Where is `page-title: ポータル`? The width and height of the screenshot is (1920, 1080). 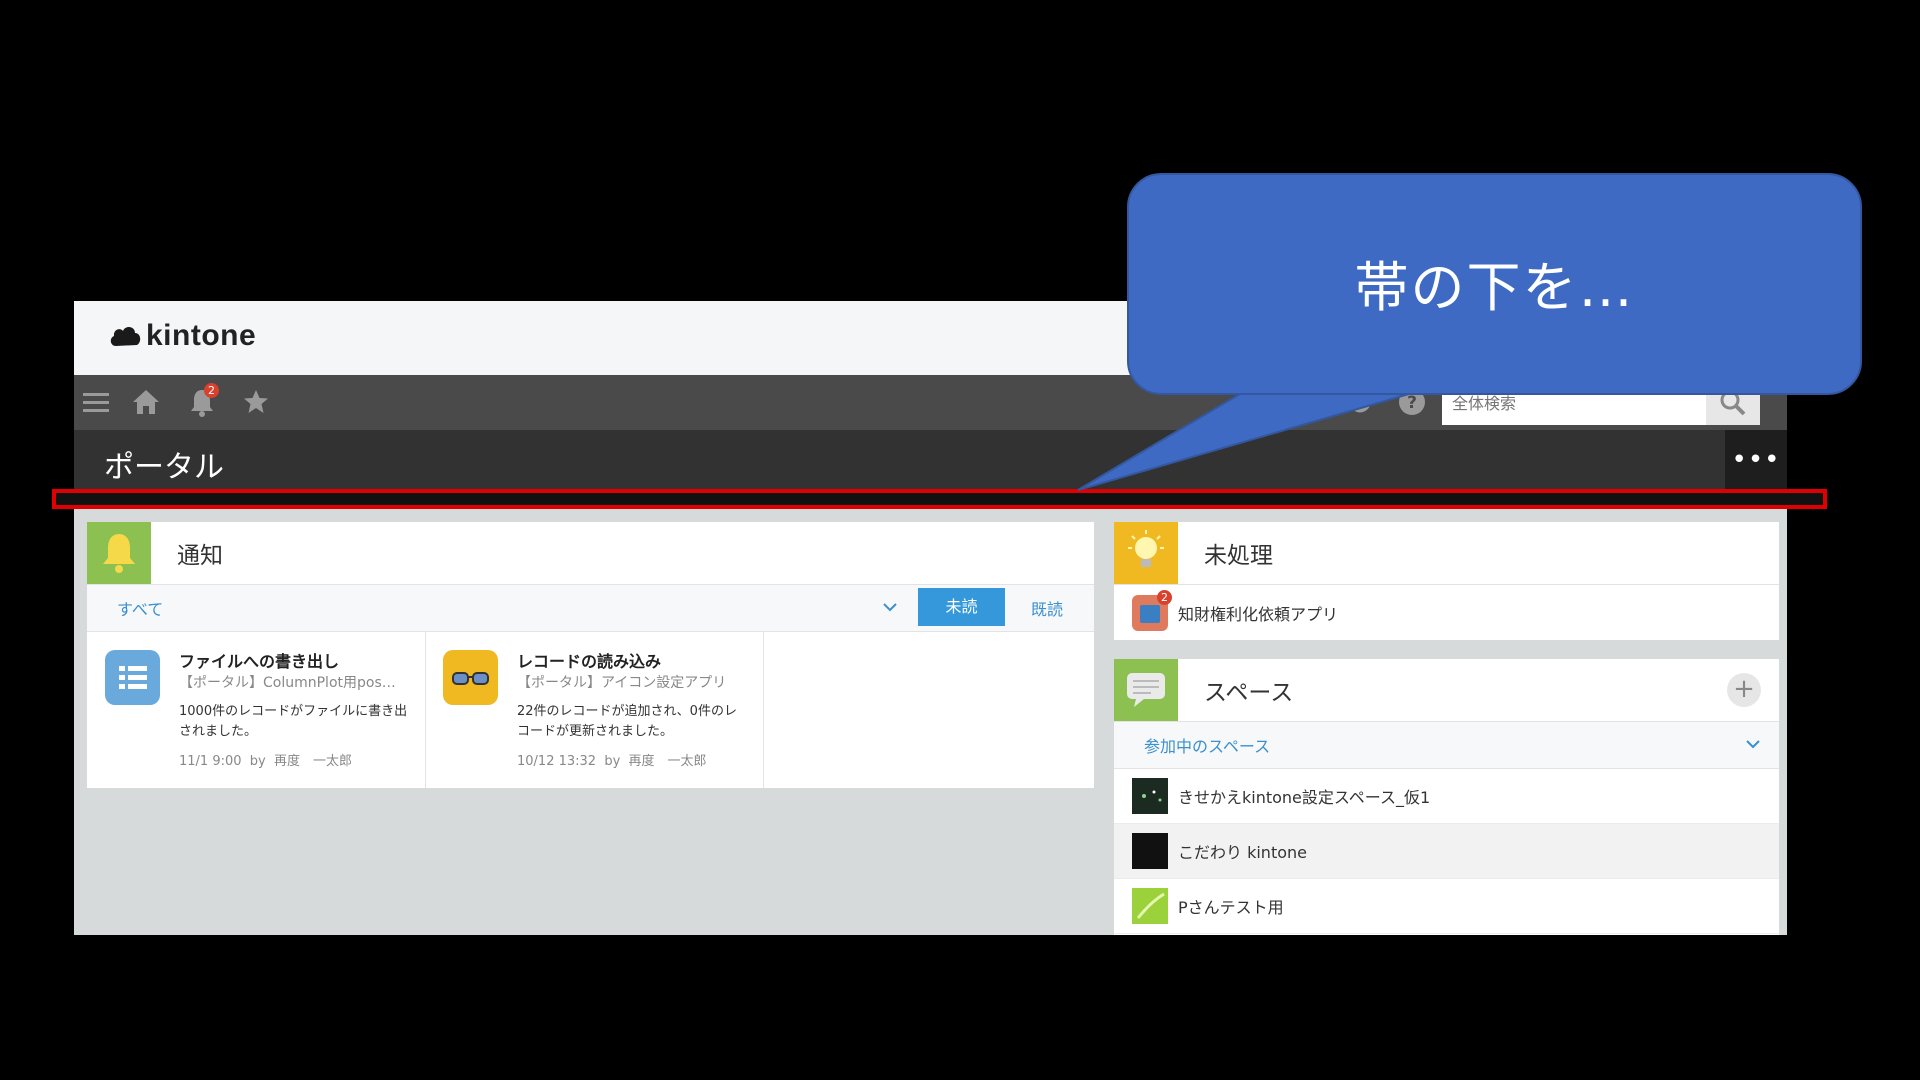
page-title: ポータル is located at coordinates (164, 467).